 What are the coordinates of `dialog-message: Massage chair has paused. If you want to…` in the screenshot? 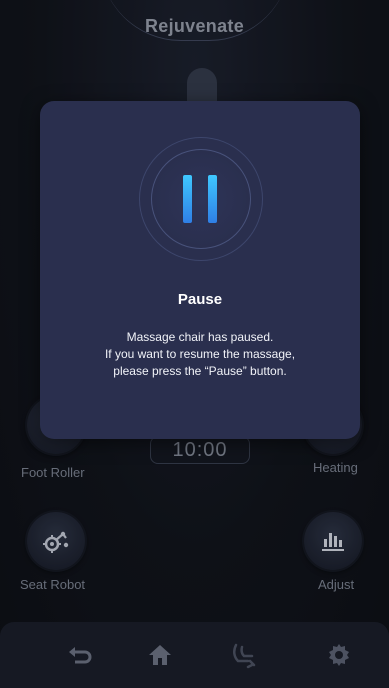 It's located at (200, 354).